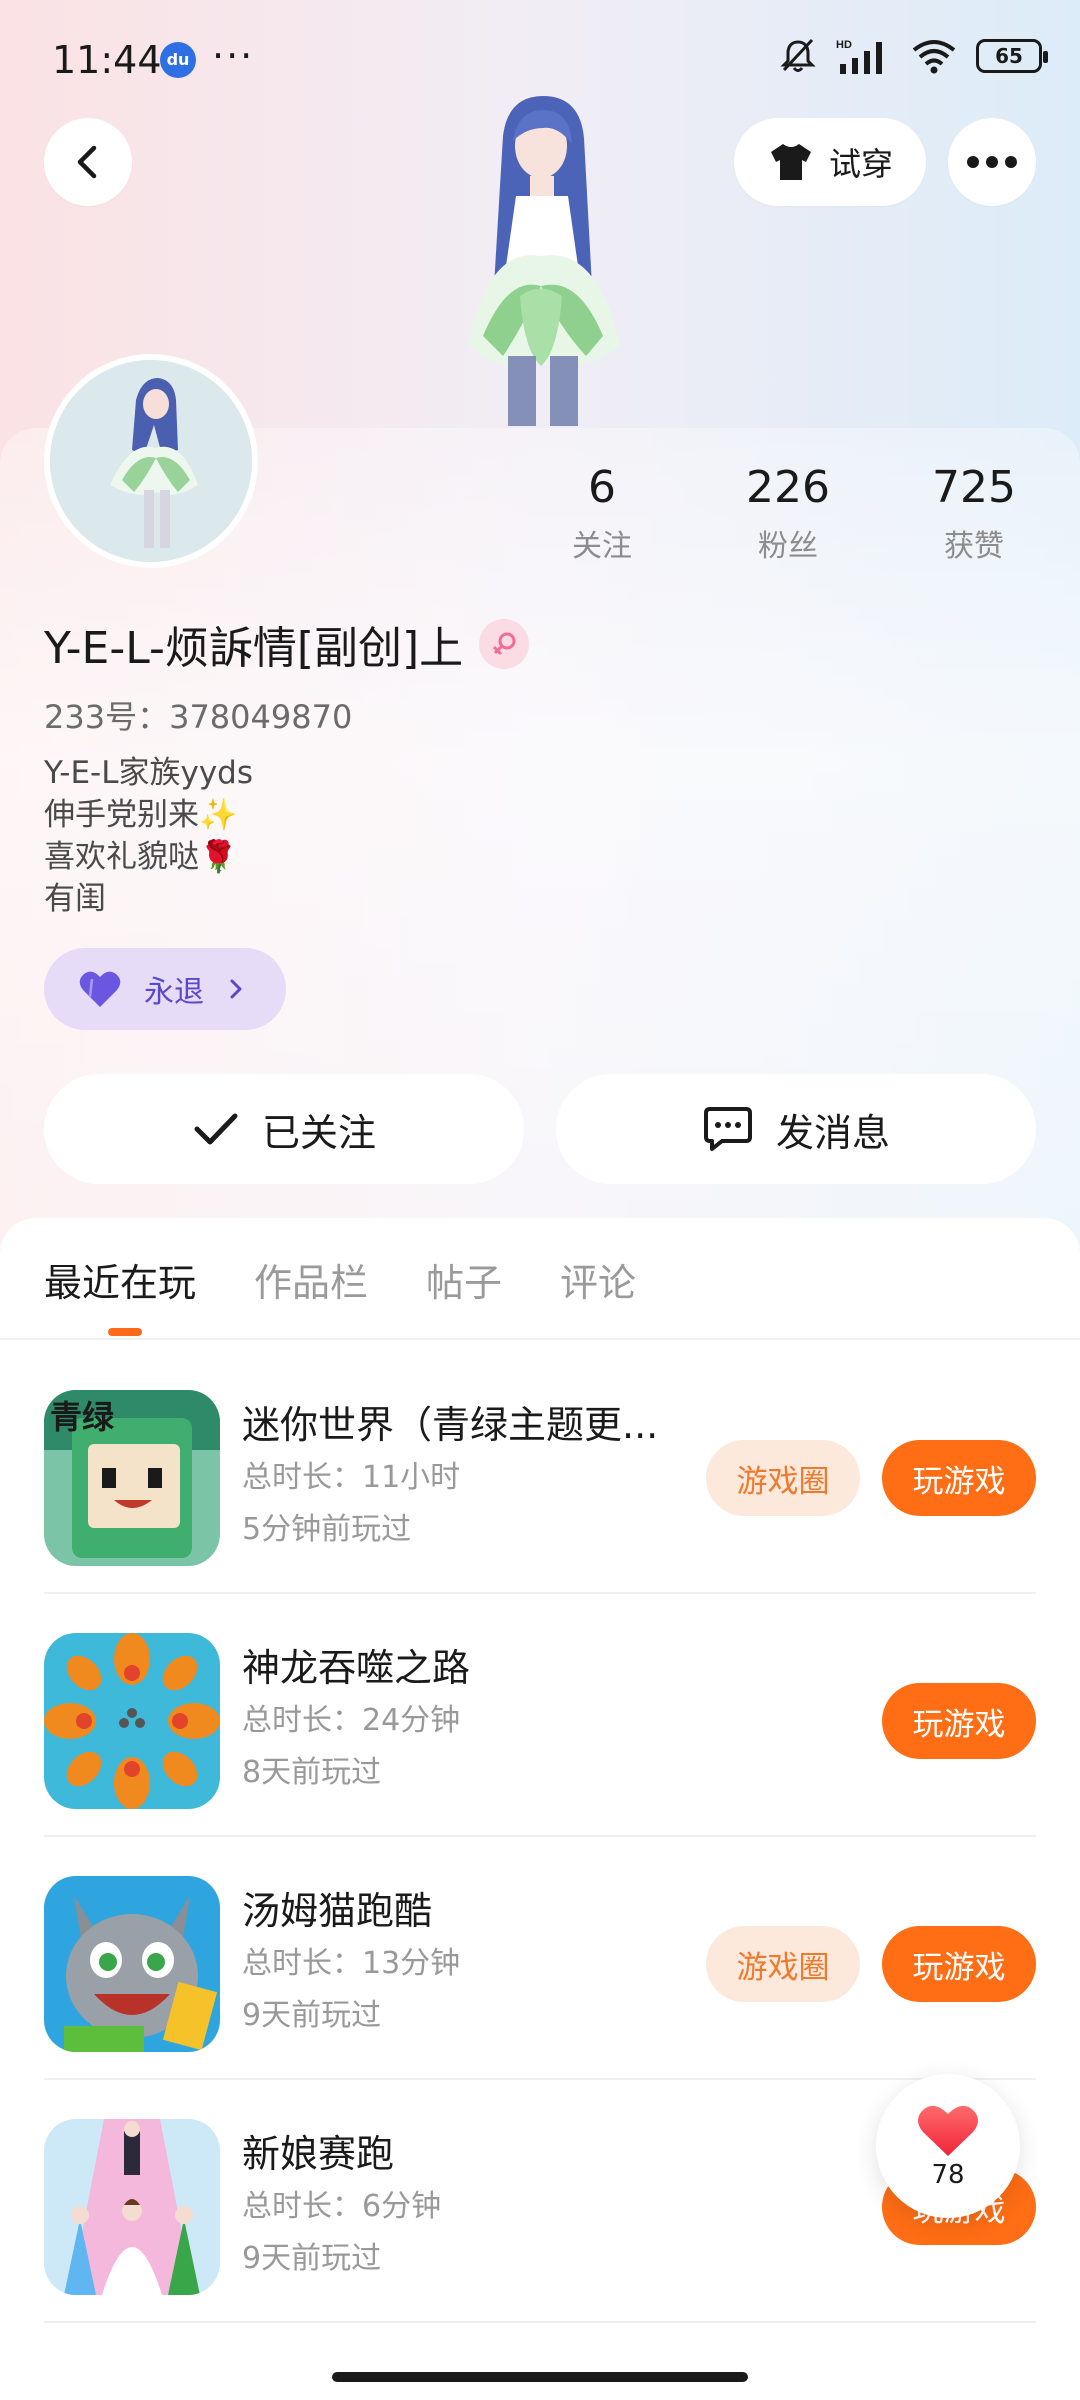 This screenshot has height=2400, width=1080. What do you see at coordinates (464, 1279) in the screenshot?
I see `tab-posts: 帖子` at bounding box center [464, 1279].